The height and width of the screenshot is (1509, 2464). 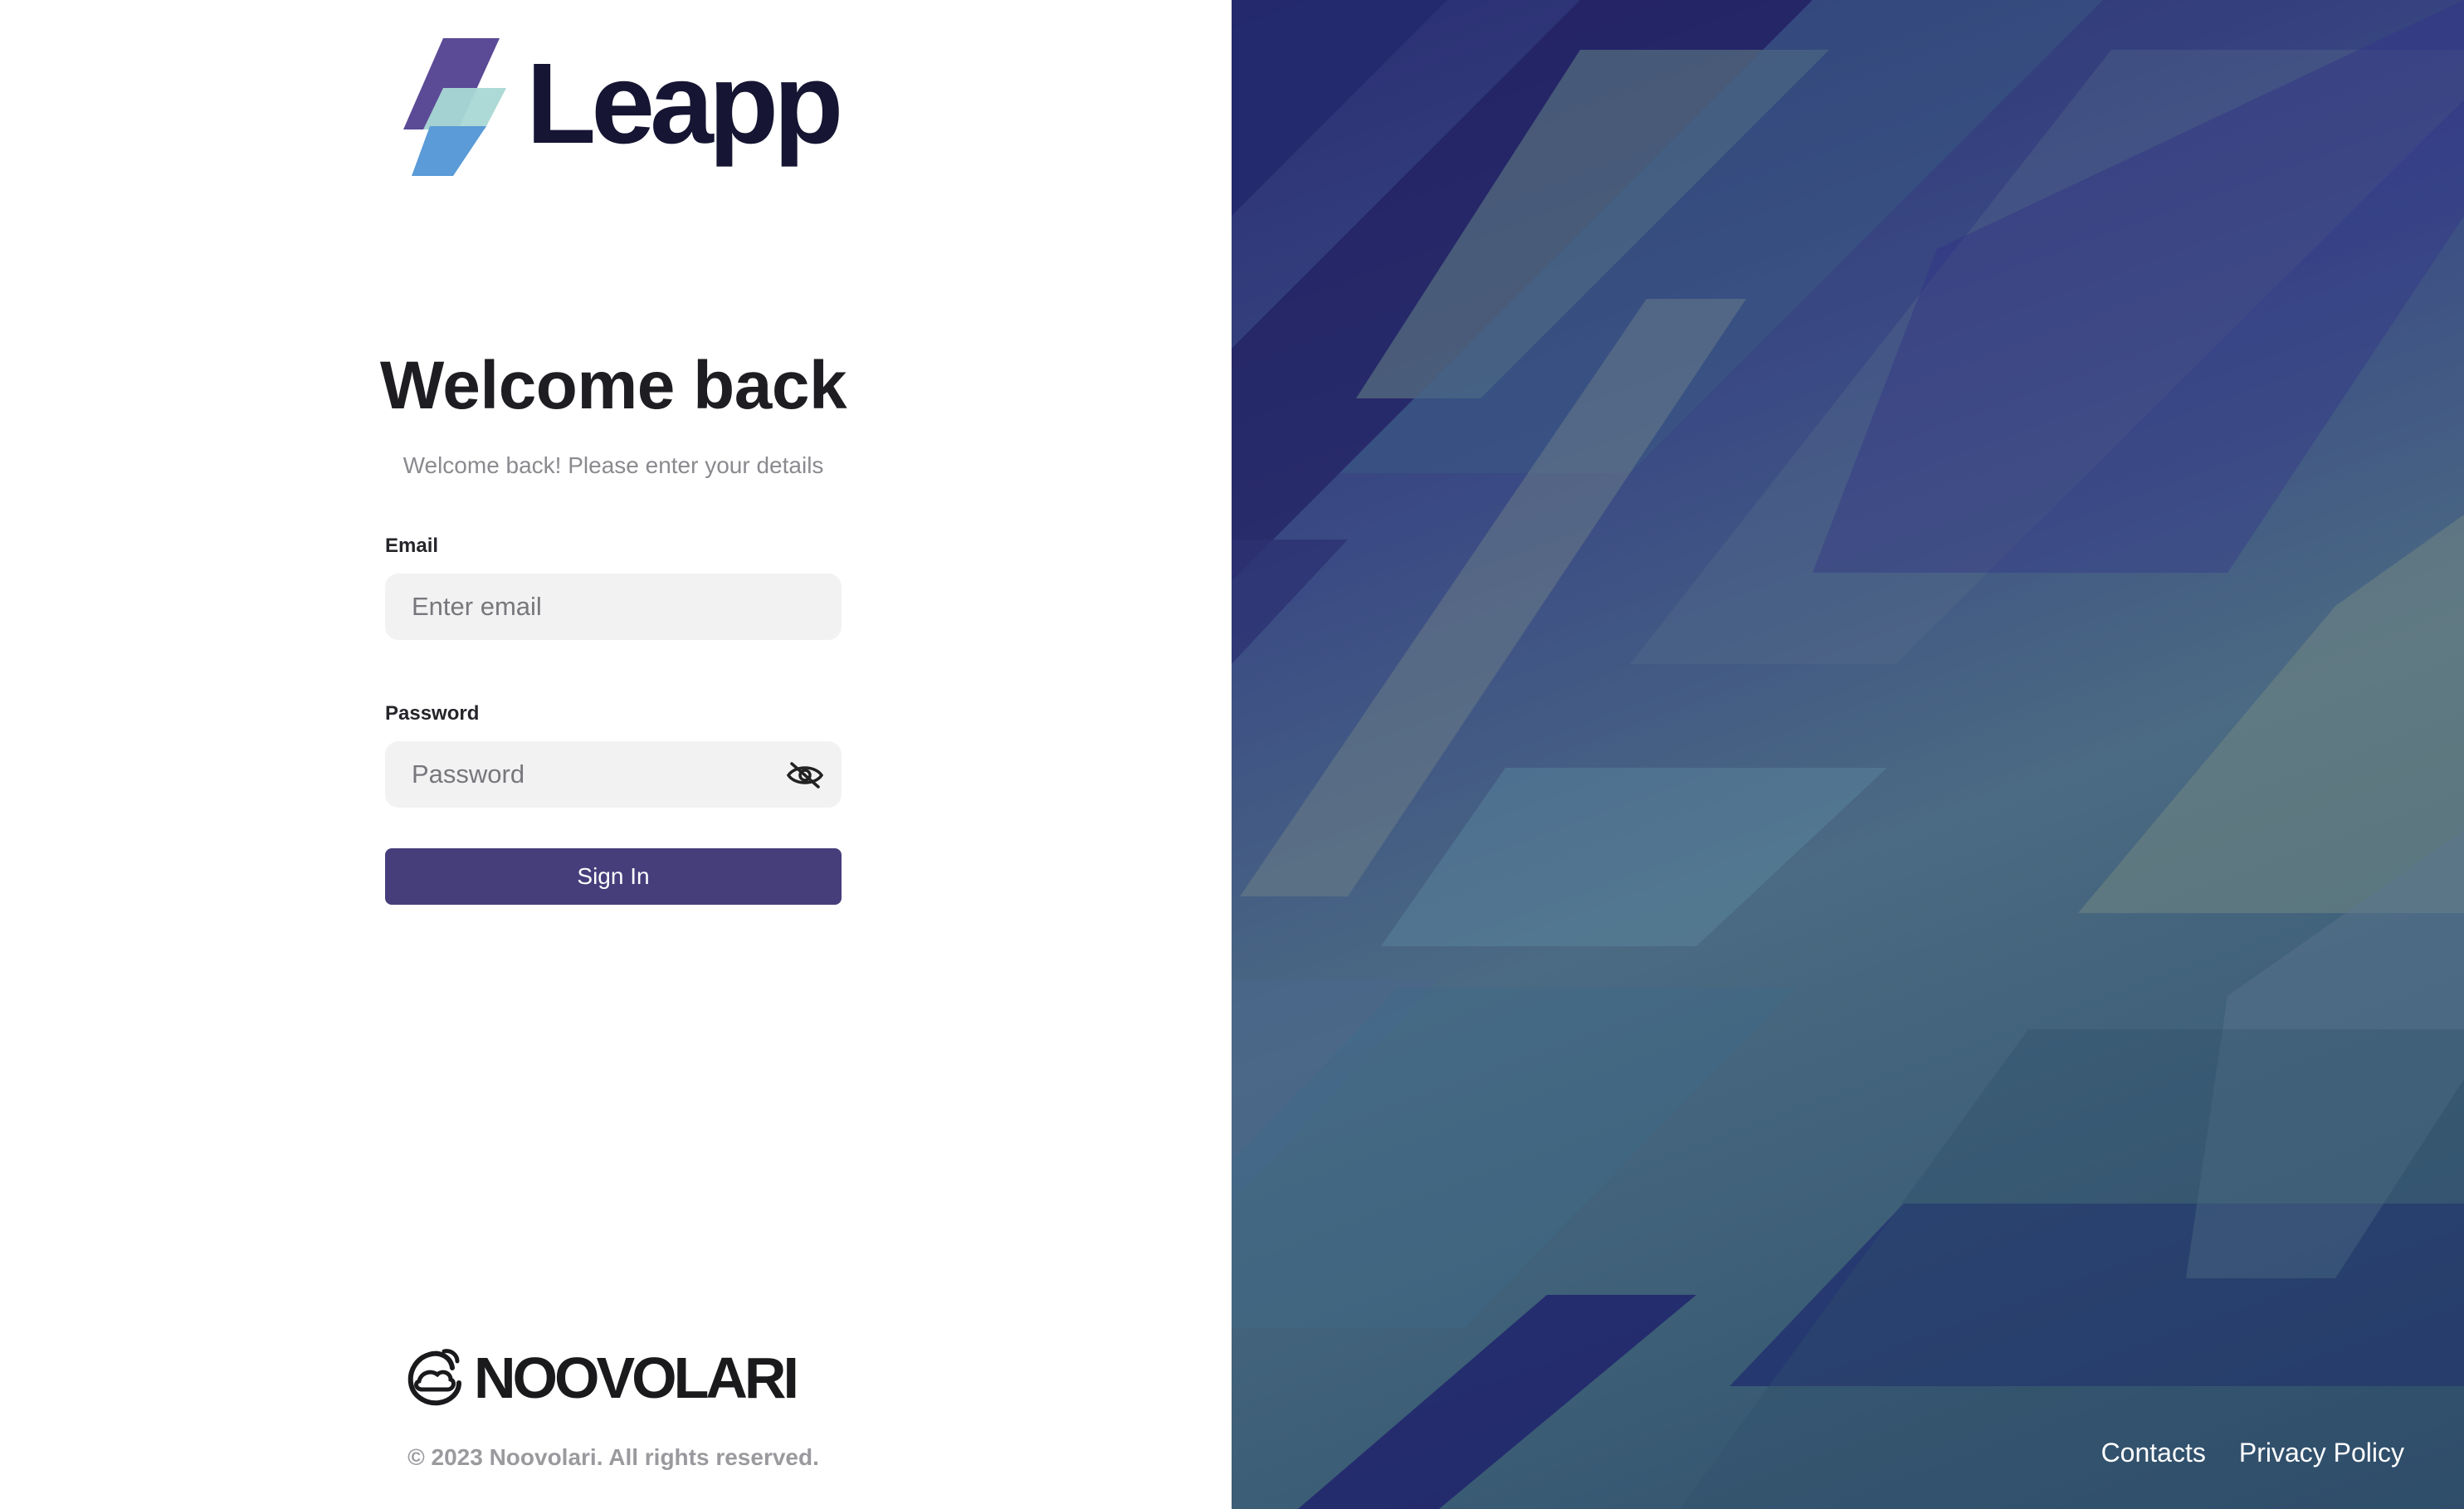 What do you see at coordinates (454, 107) in the screenshot?
I see `leapp-lightning-icon` at bounding box center [454, 107].